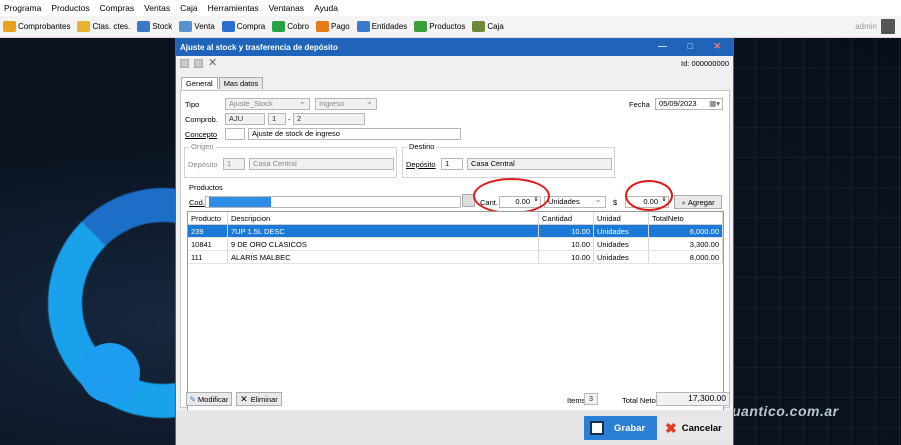  What do you see at coordinates (383, 218) in the screenshot?
I see `col-descripcion: Descripcion` at bounding box center [383, 218].